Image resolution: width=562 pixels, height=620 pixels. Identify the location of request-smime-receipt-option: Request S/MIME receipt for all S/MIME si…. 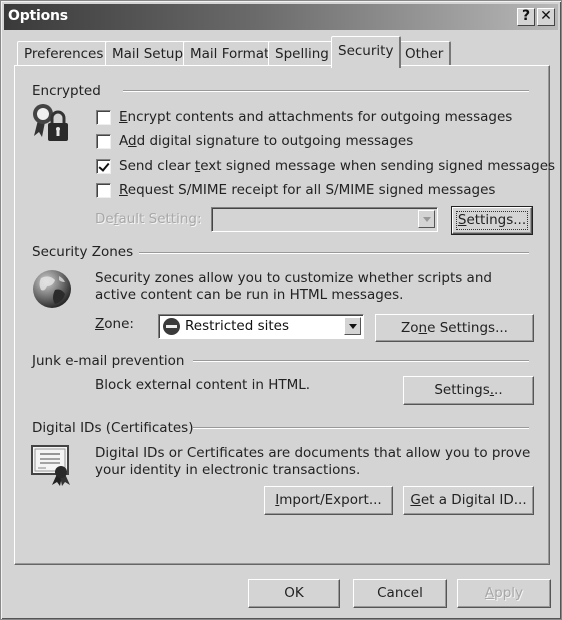
(295, 190).